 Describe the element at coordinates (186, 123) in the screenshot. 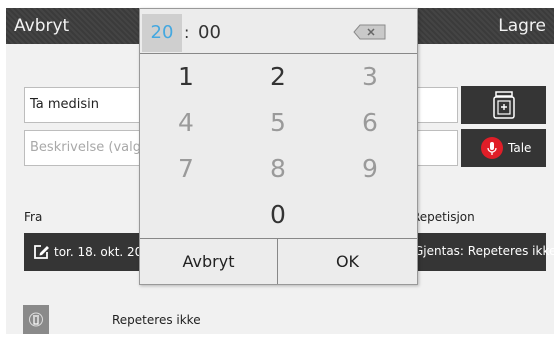

I see `key-4: 4` at that location.